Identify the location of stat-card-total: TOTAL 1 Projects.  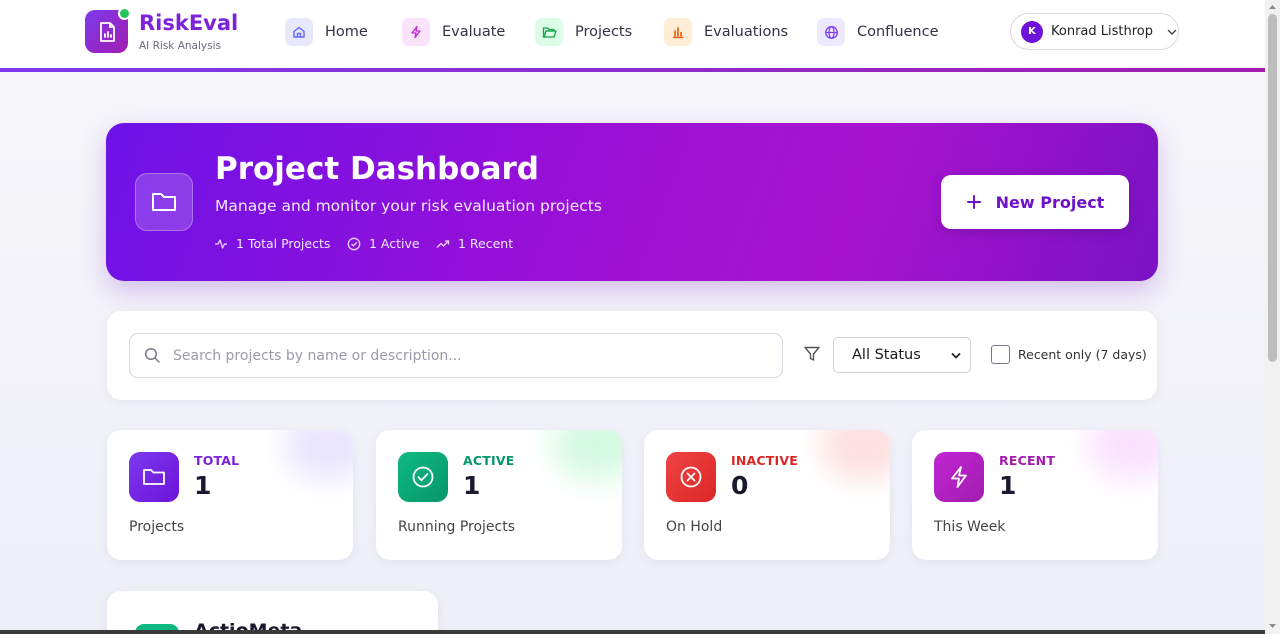
(230, 495).